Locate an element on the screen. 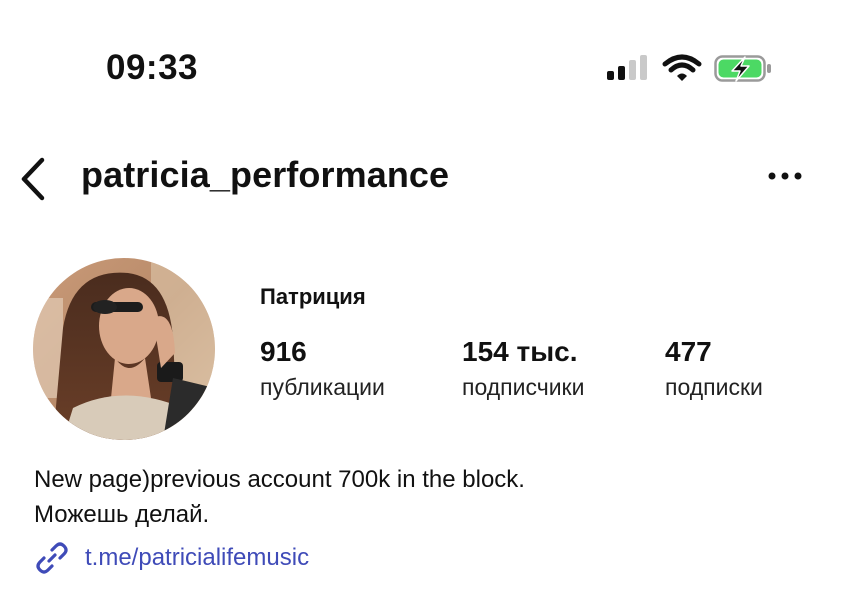  wifi-icon is located at coordinates (682, 67).